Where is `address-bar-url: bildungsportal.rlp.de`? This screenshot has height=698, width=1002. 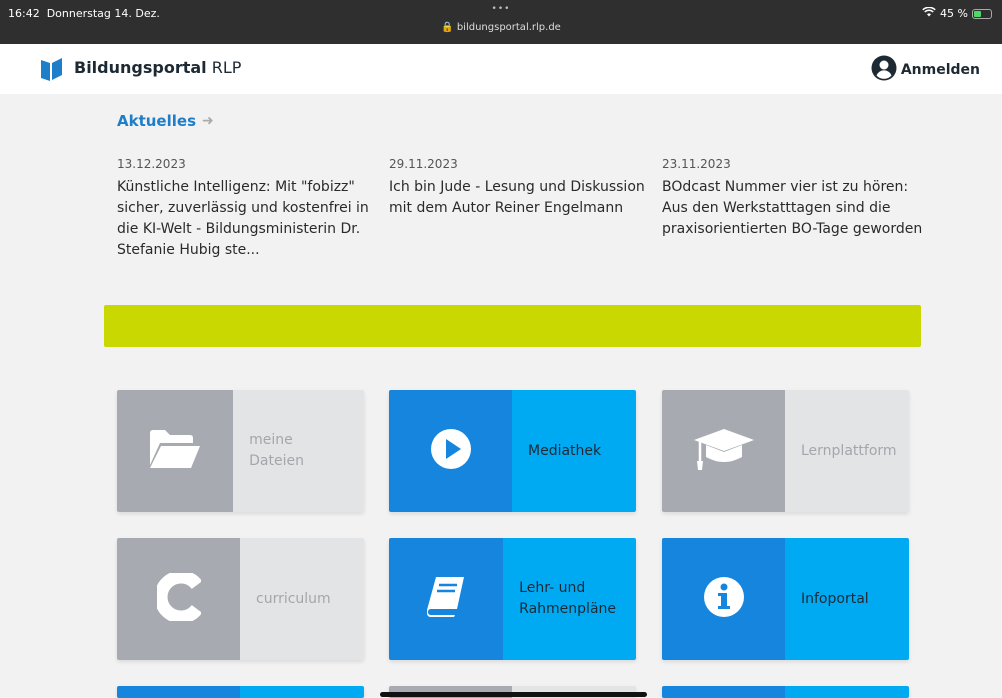
address-bar-url: bildungsportal.rlp.de is located at coordinates (508, 27).